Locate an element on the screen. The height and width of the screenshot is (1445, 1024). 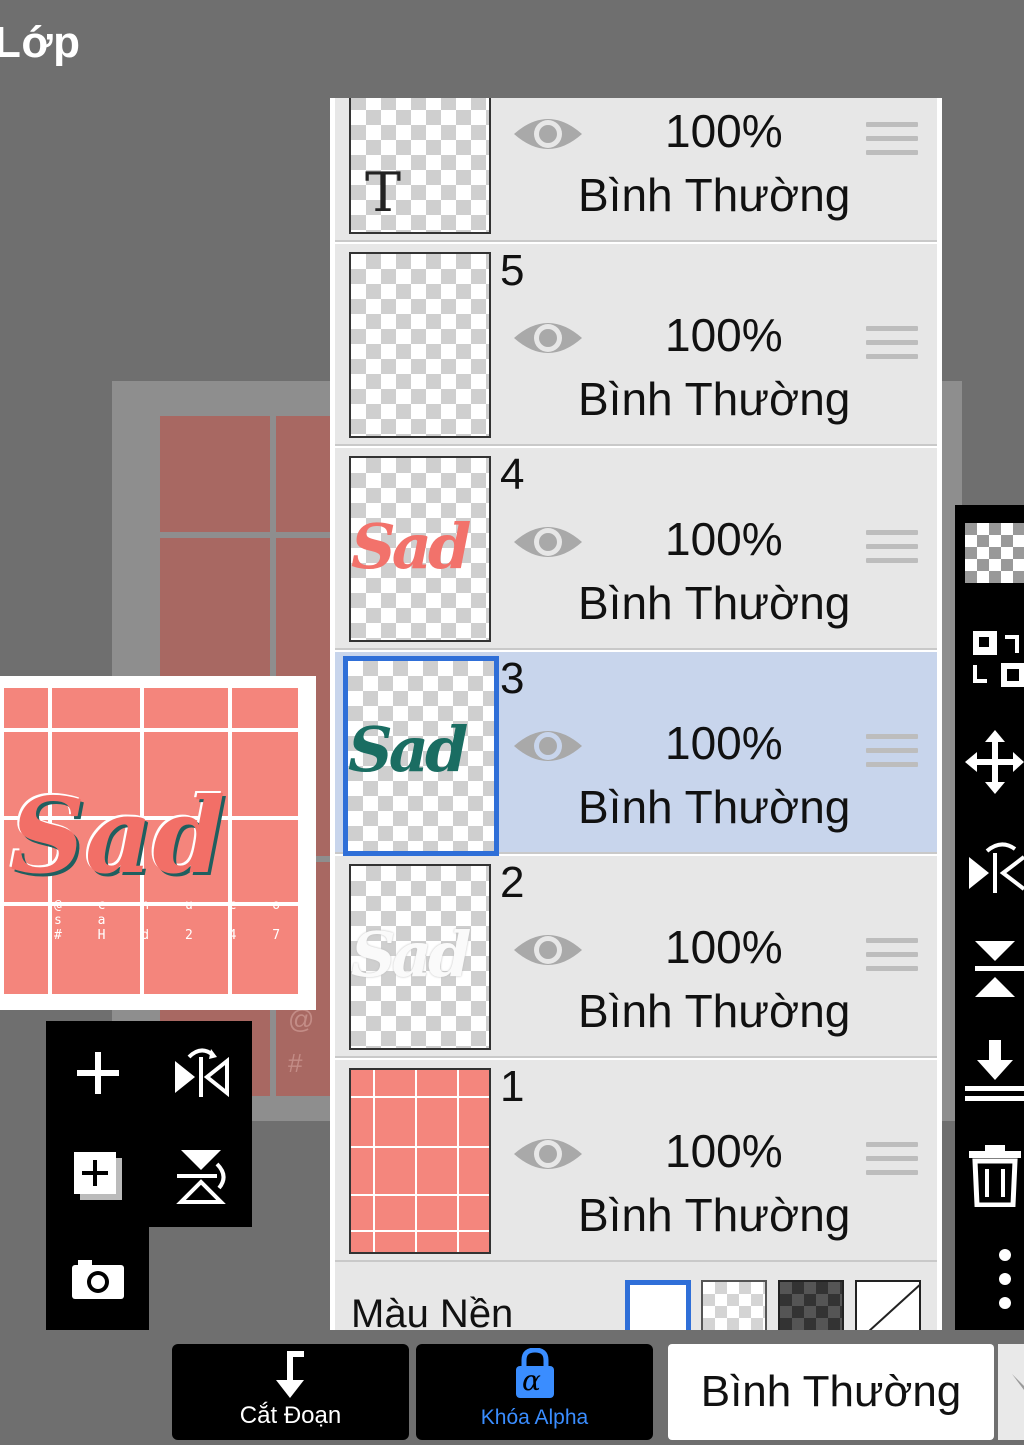
panel-title: Lớp is located at coordinates (40, 42).